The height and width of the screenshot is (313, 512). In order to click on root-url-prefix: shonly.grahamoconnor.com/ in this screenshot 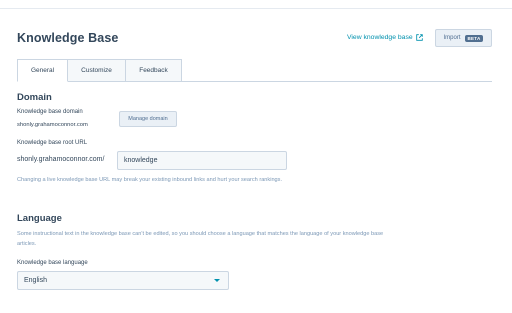, I will do `click(61, 159)`.